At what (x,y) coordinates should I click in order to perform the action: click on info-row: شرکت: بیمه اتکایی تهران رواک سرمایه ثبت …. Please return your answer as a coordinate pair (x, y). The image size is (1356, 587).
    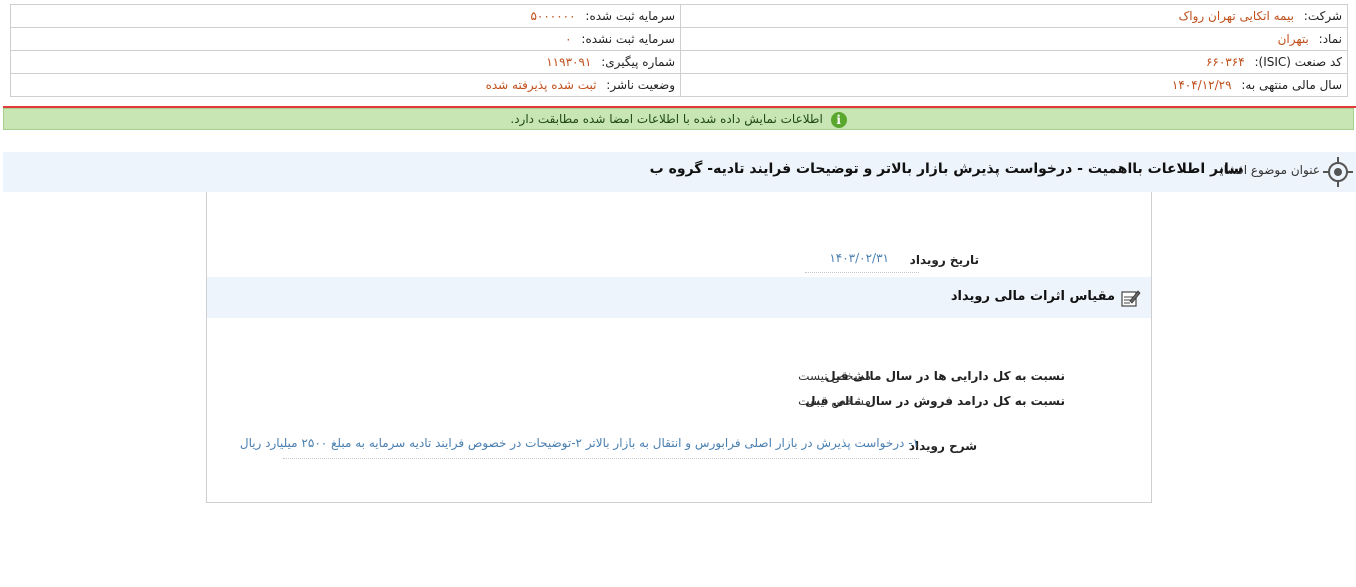
    Looking at the image, I should click on (679, 16).